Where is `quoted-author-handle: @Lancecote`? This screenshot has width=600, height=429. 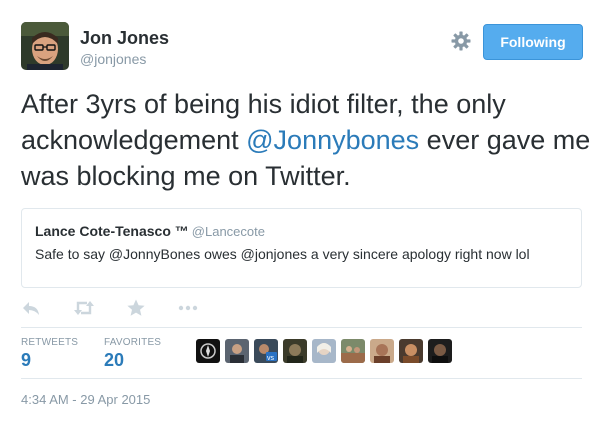
quoted-author-handle: @Lancecote is located at coordinates (228, 231).